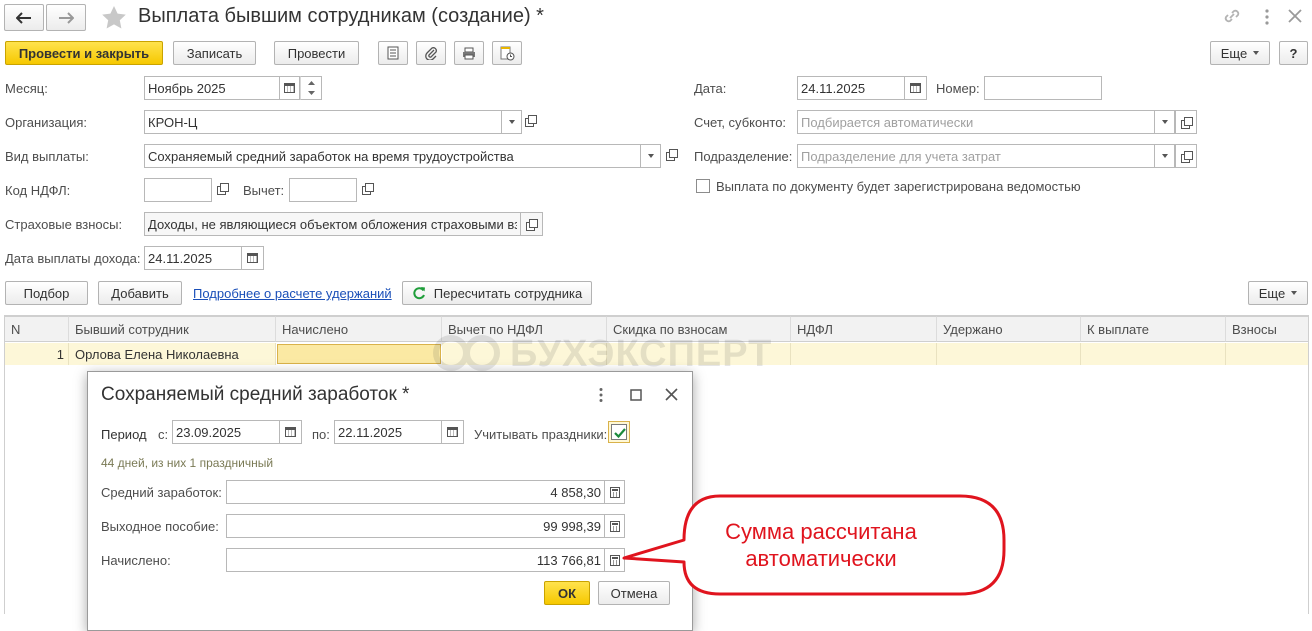 The image size is (1312, 631). I want to click on spin-down-icon, so click(311, 93).